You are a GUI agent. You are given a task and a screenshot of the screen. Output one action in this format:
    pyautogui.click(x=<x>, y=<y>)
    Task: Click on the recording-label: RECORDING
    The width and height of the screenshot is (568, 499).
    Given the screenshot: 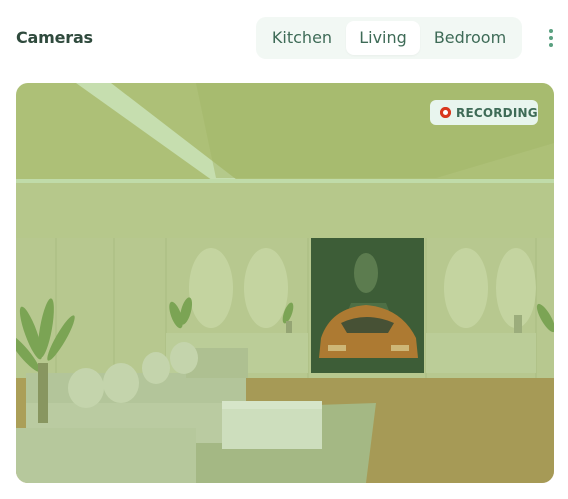 What is the action you would take?
    pyautogui.click(x=497, y=113)
    